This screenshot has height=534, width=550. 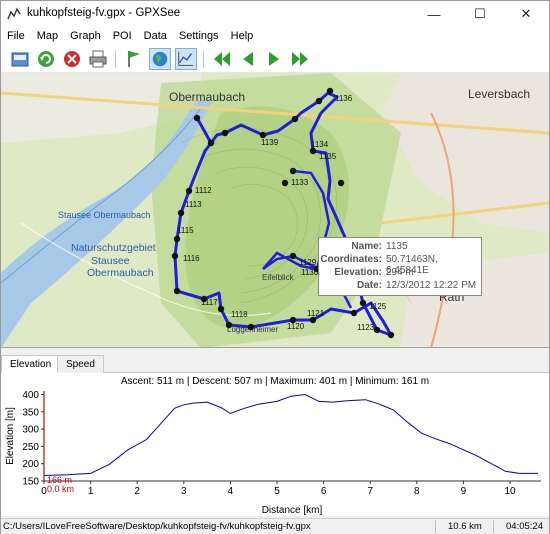 I want to click on toolbar, so click(x=275, y=59).